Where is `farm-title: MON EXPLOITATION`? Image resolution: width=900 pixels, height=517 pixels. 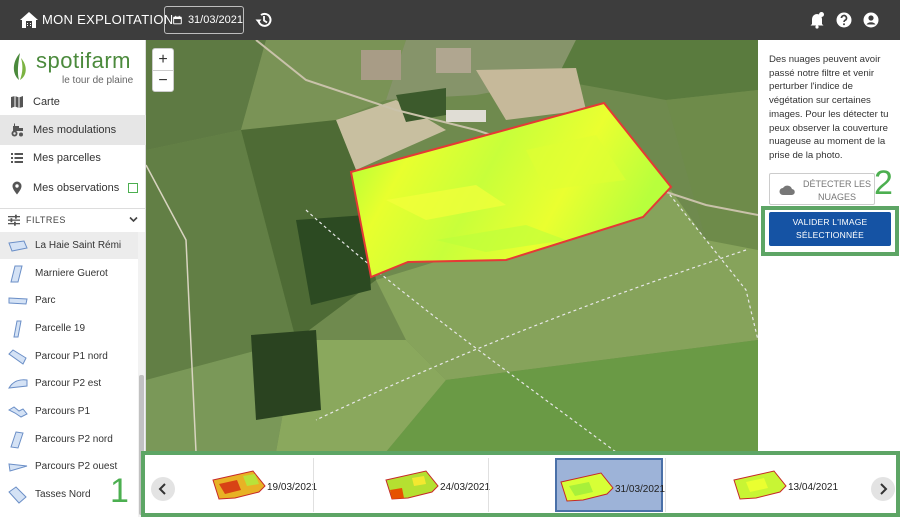 farm-title: MON EXPLOITATION is located at coordinates (107, 19).